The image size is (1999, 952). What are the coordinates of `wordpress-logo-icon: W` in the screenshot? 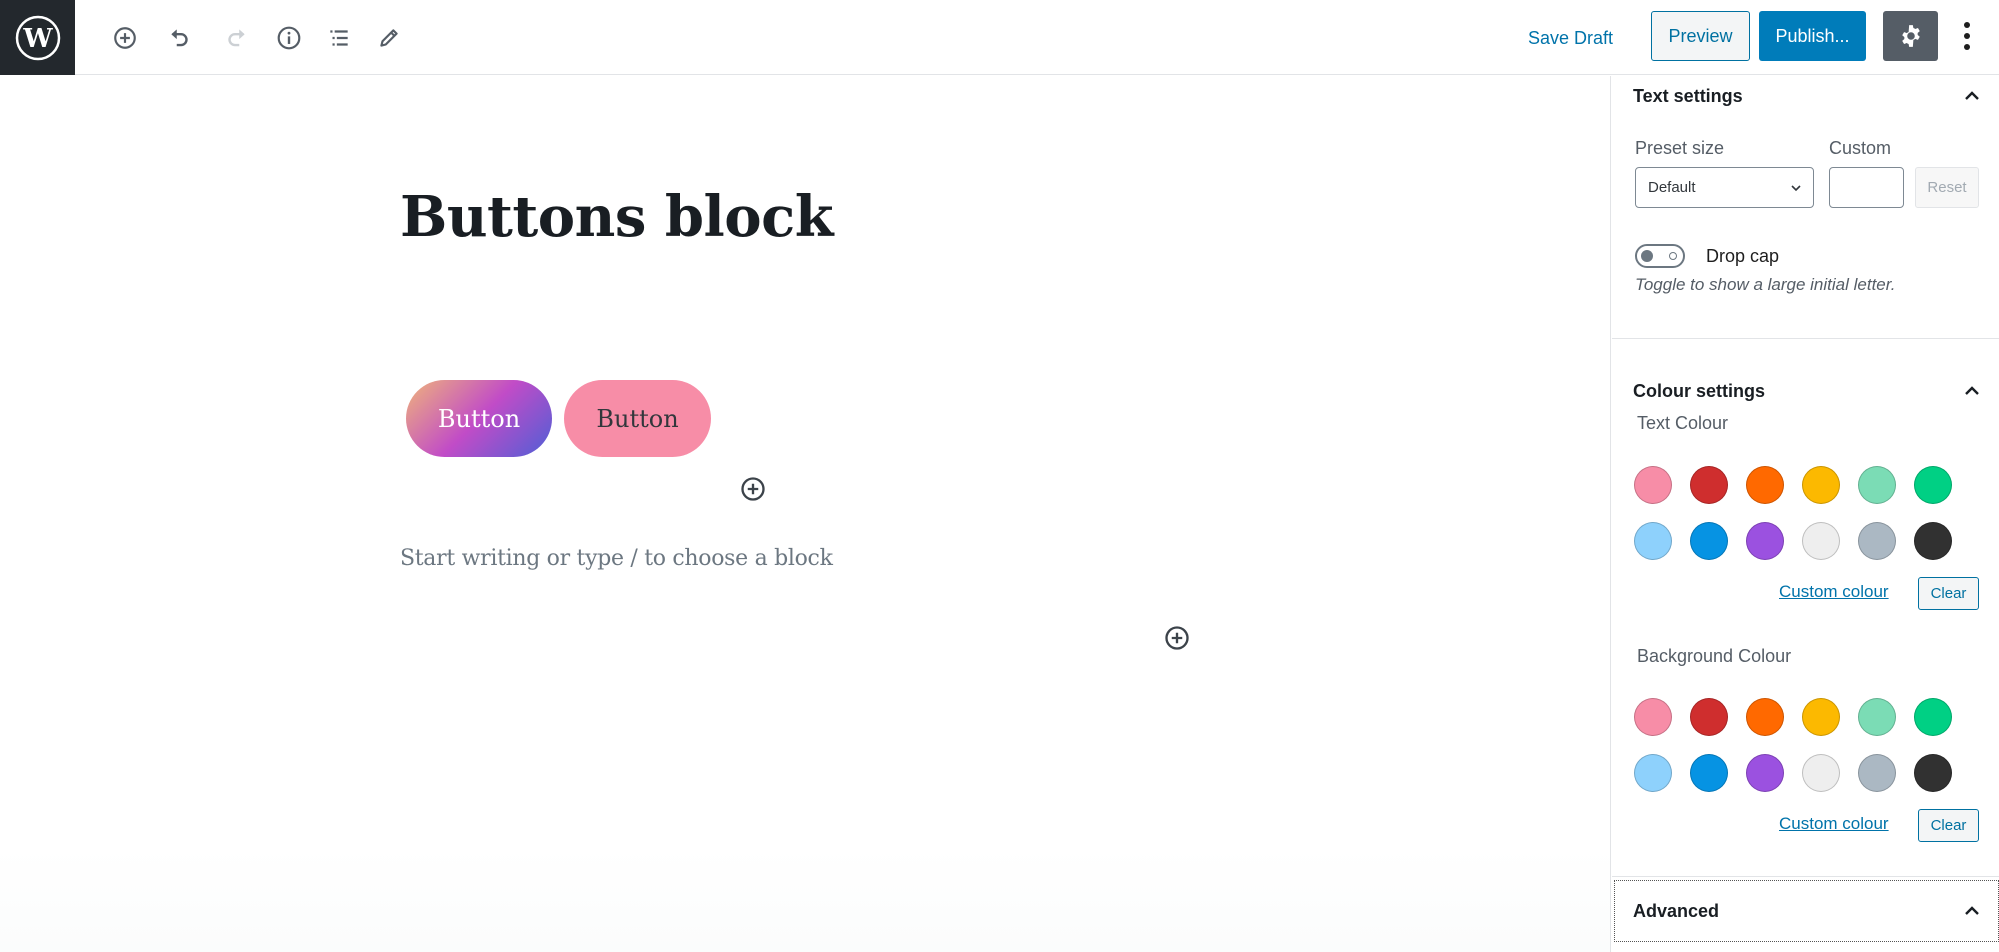 It's located at (37, 37).